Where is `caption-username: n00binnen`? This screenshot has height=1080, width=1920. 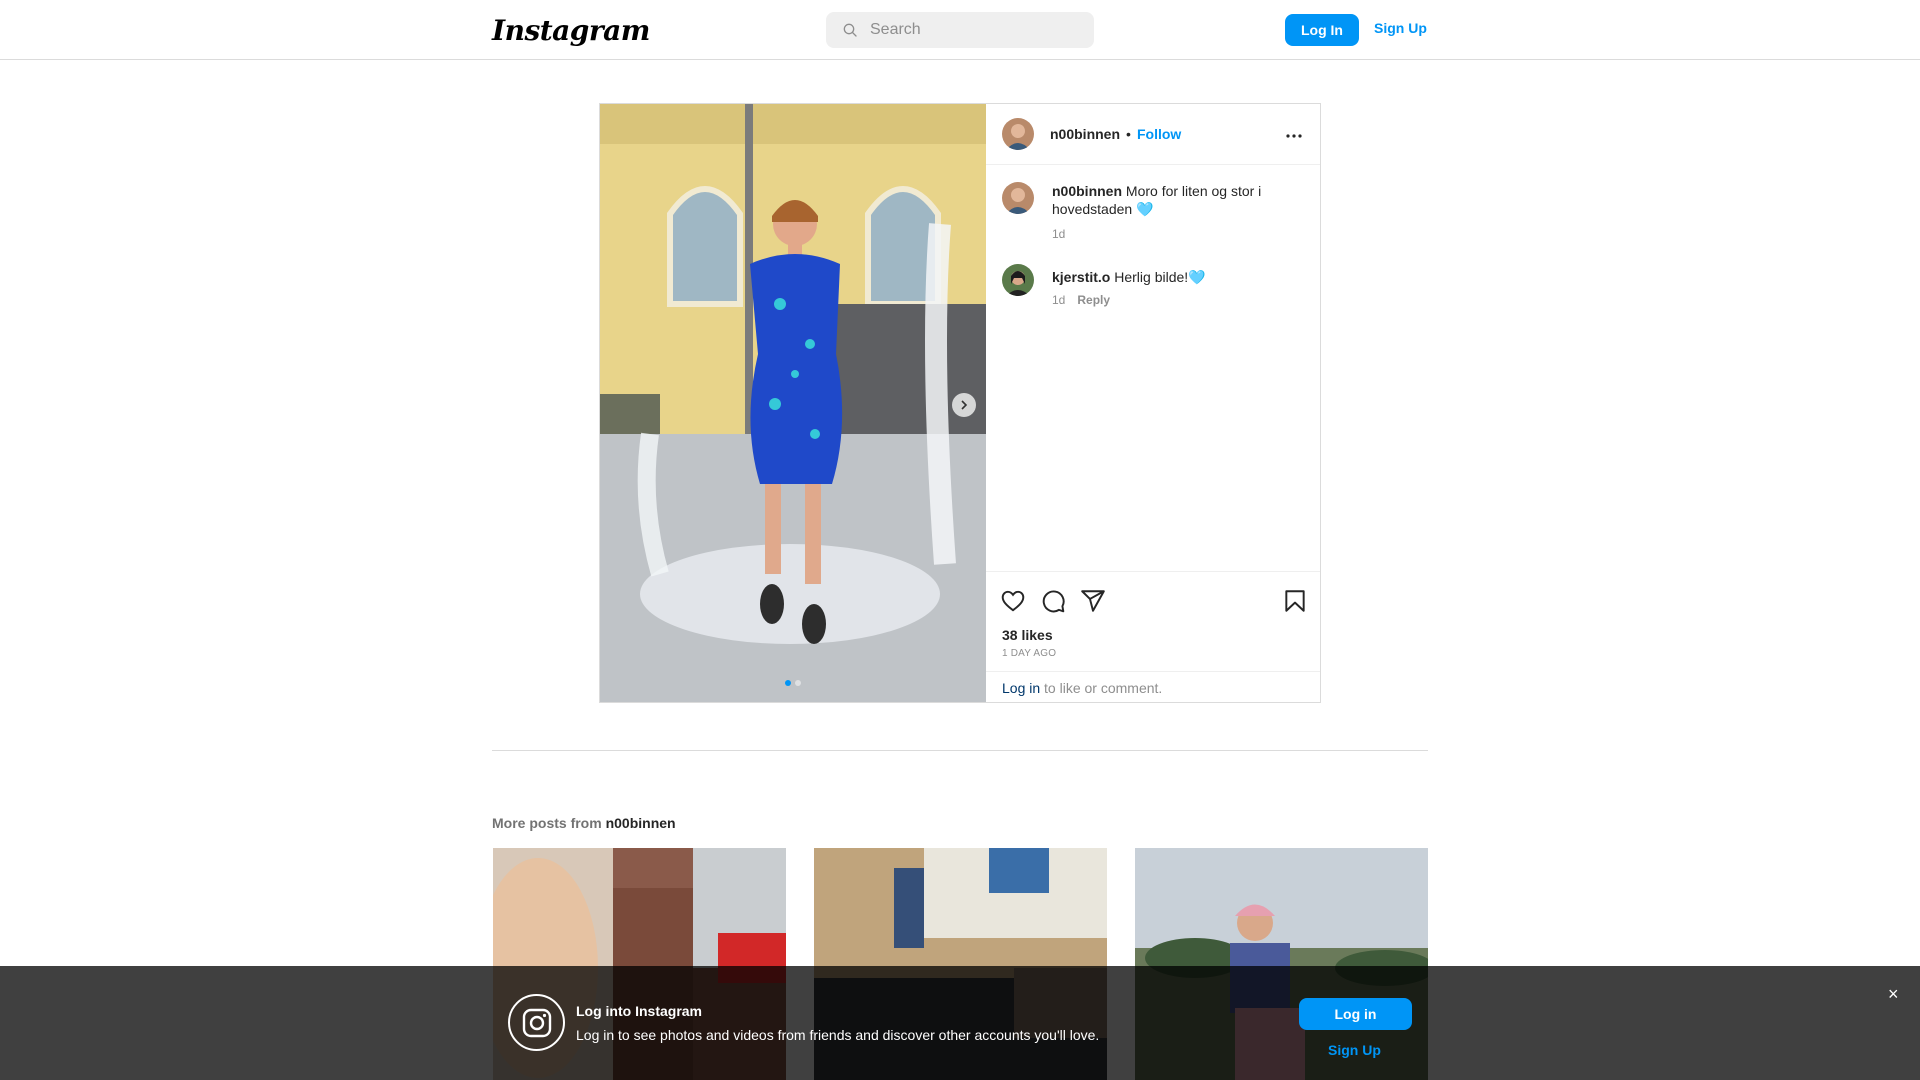
caption-username: n00binnen is located at coordinates (1087, 191).